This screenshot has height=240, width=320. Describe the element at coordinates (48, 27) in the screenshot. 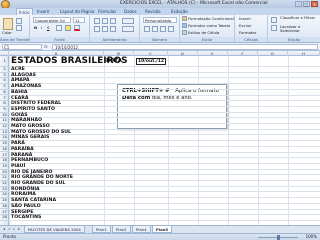

I see `underline-icon: S` at that location.